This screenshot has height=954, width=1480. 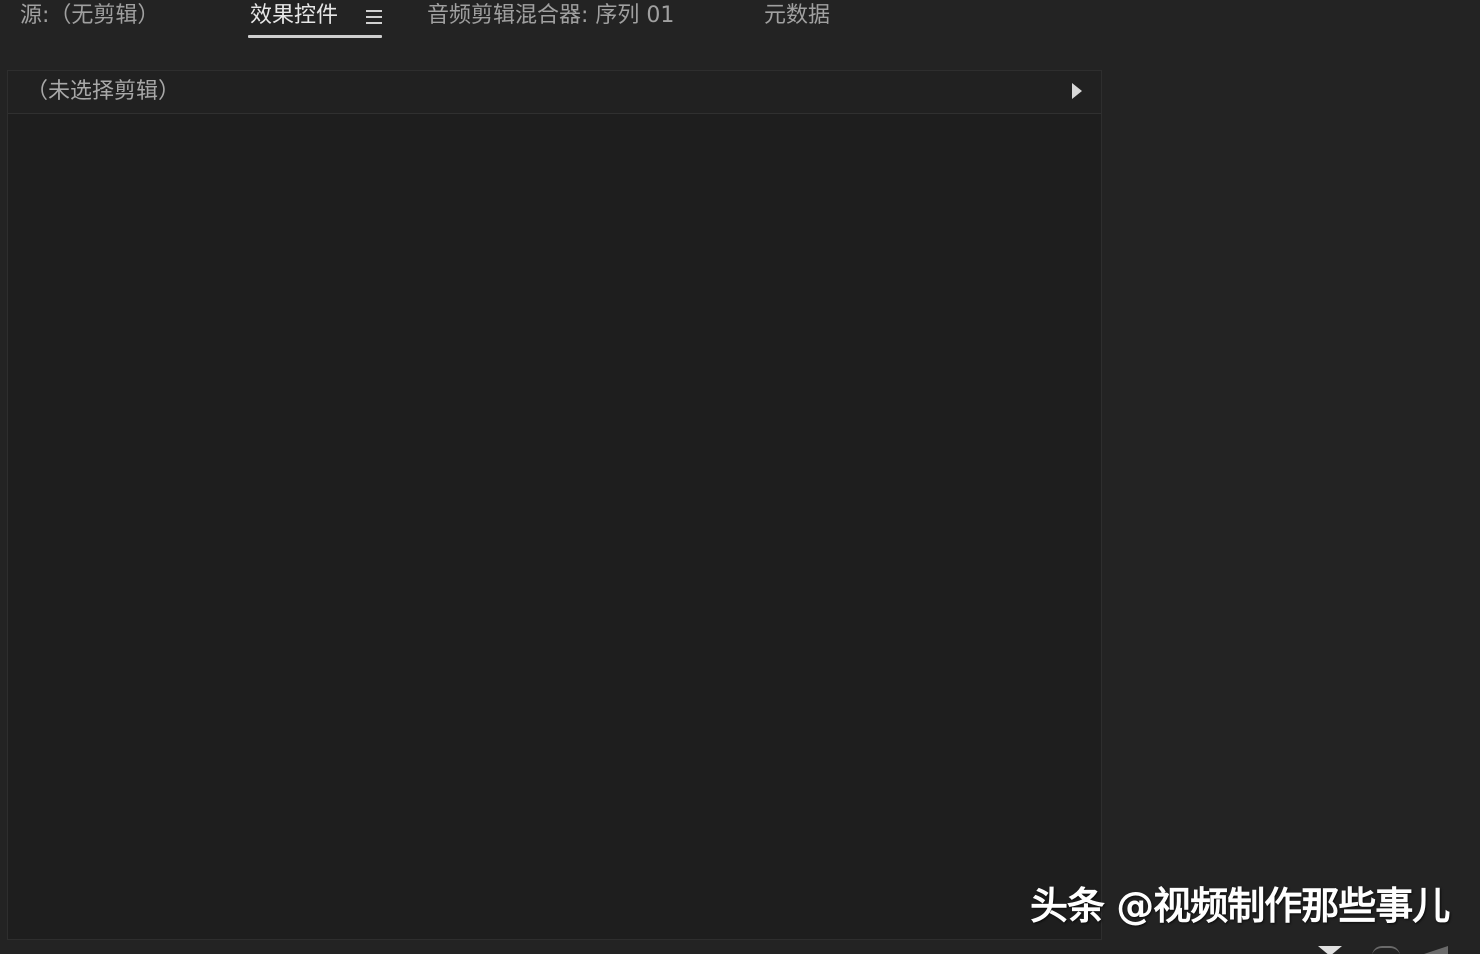 What do you see at coordinates (1387, 950) in the screenshot?
I see `play-in-to-out-icon` at bounding box center [1387, 950].